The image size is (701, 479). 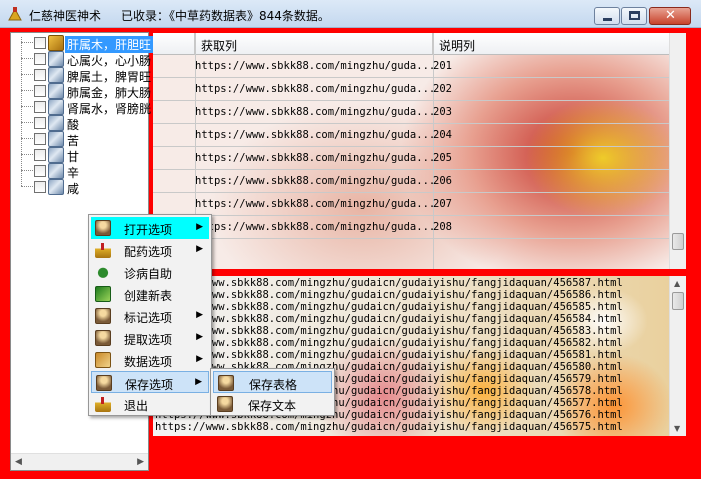 I want to click on menu-item-create-table: 创建新表, so click(x=150, y=294).